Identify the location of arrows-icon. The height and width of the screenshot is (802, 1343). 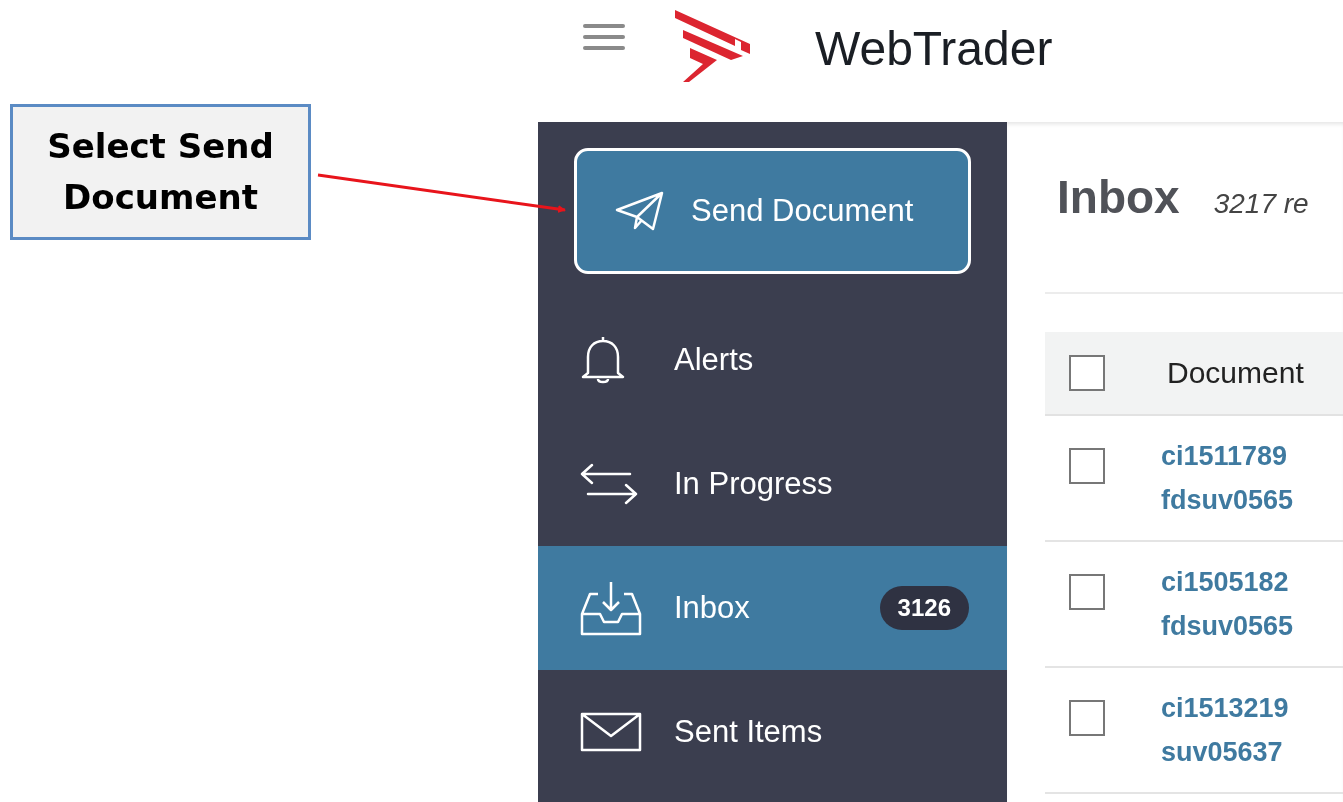
(609, 484).